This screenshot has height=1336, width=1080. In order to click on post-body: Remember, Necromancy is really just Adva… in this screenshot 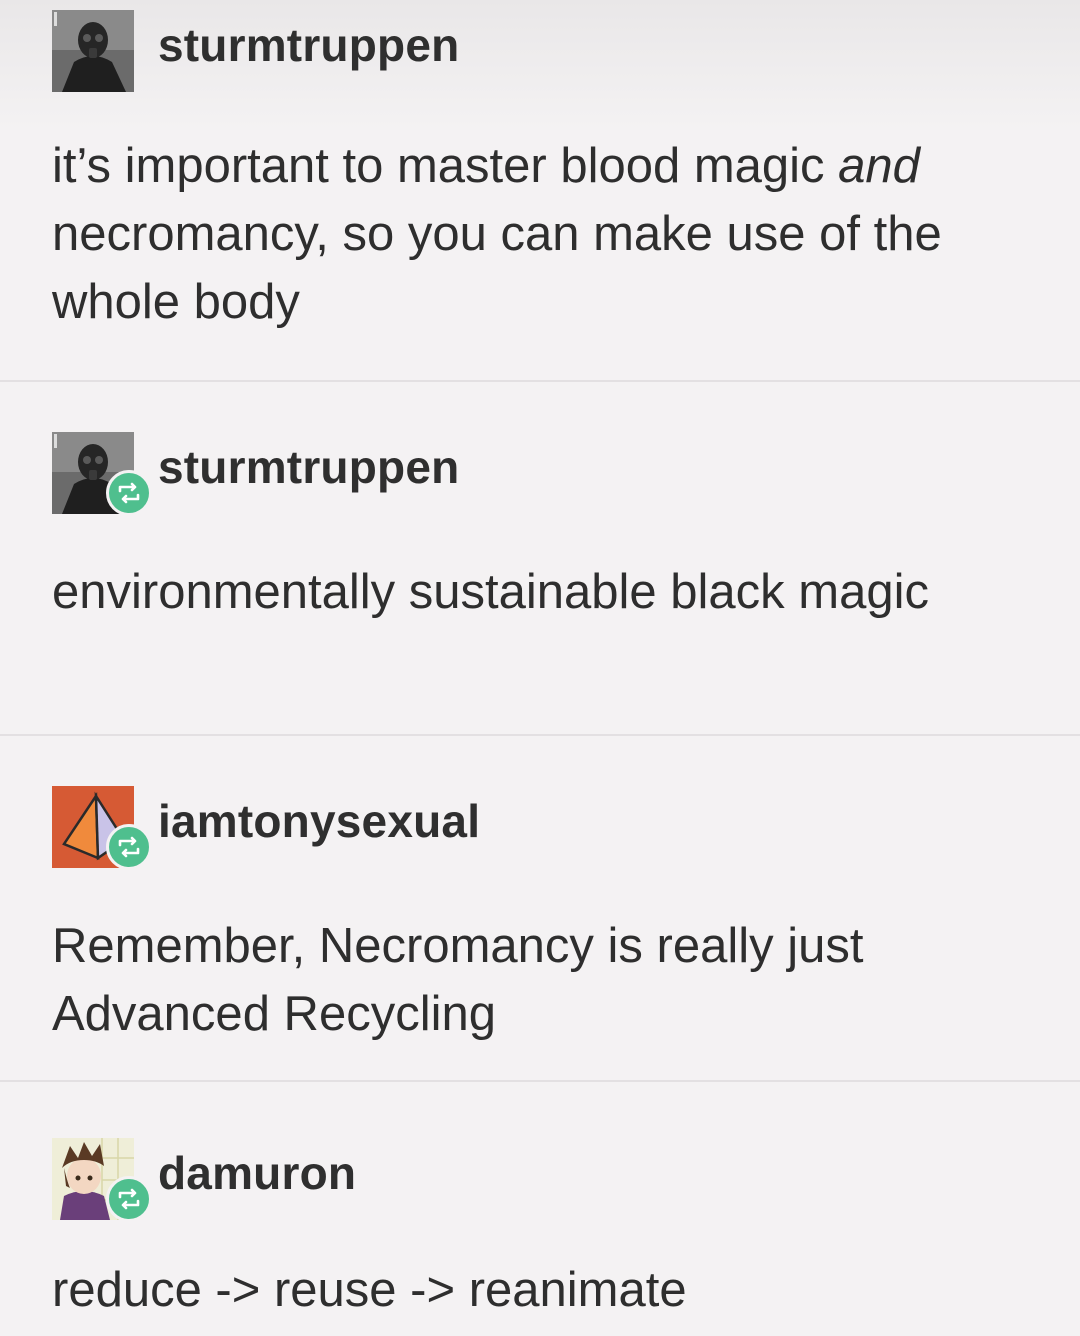, I will do `click(458, 980)`.